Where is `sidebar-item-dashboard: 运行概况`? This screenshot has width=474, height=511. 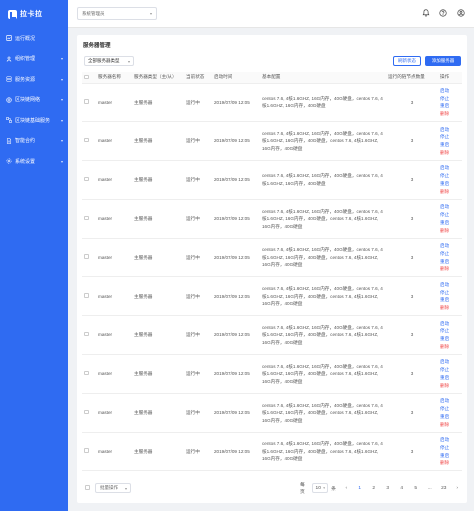
sidebar-item-dashboard: 运行概况 is located at coordinates (34, 38).